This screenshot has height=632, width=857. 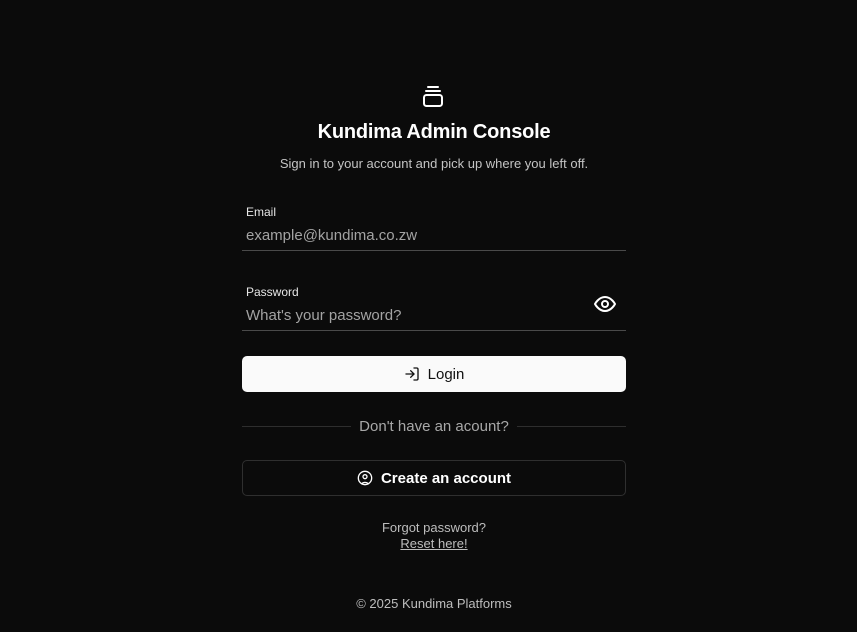 I want to click on email-field: Email, so click(x=434, y=227).